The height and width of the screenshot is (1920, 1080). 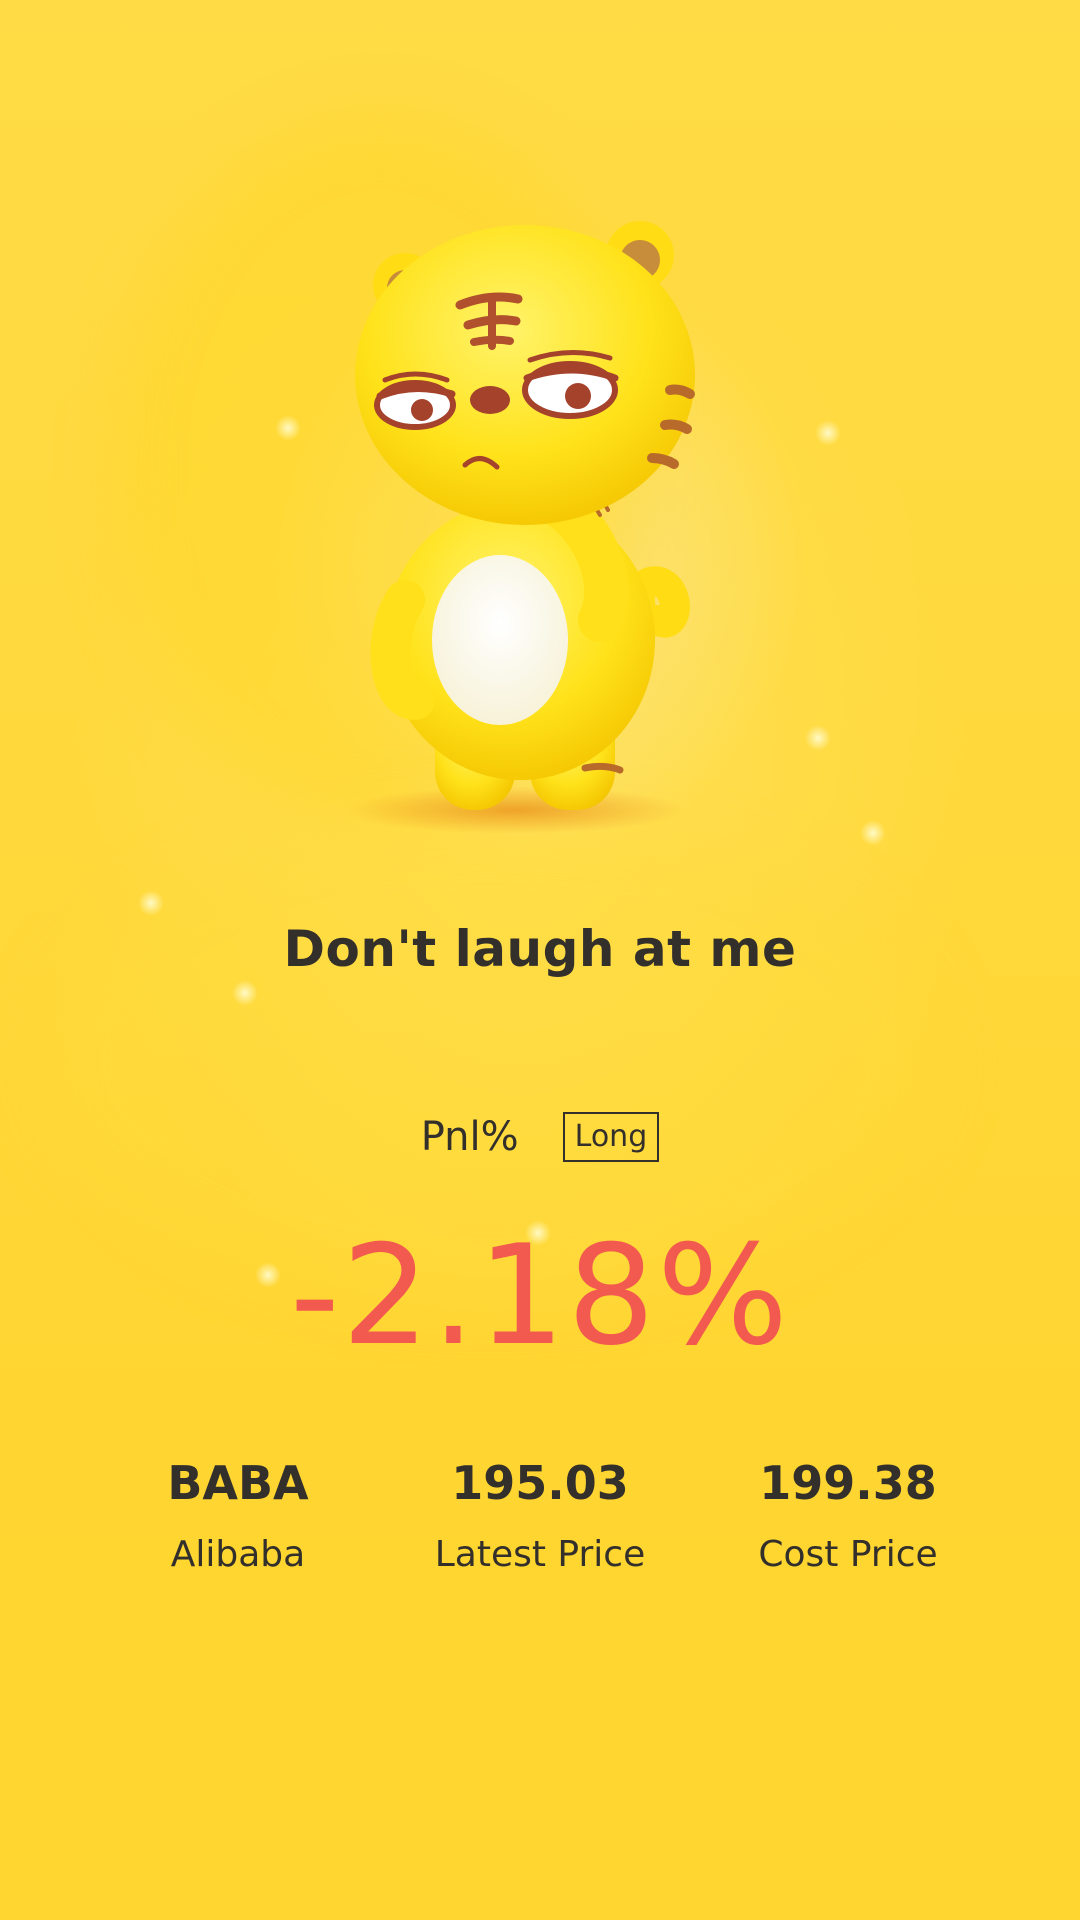 What do you see at coordinates (238, 1554) in the screenshot?
I see `stock-name: Alibaba` at bounding box center [238, 1554].